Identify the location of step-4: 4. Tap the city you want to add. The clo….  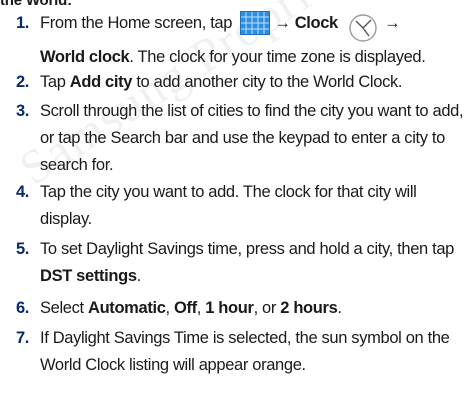
(235, 207).